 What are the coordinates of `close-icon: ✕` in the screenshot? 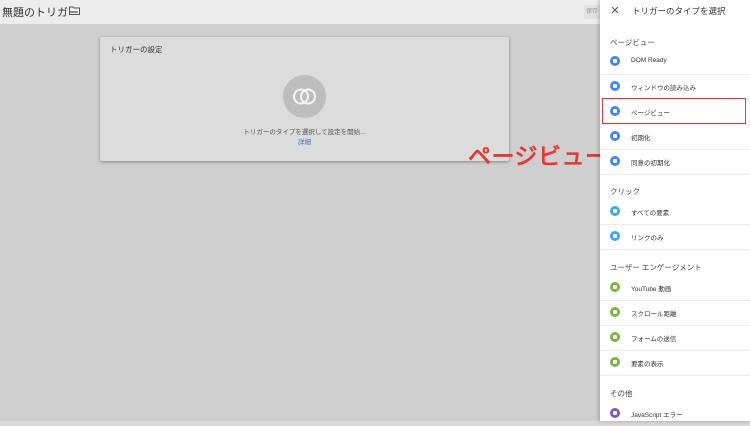 It's located at (615, 11).